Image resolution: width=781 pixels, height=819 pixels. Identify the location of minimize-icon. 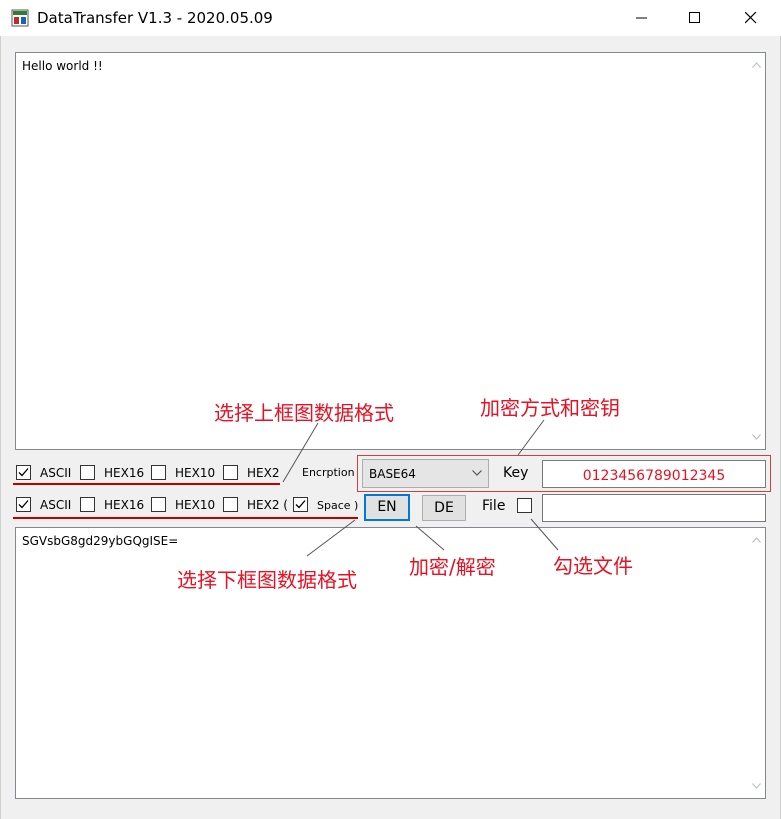
(641, 18).